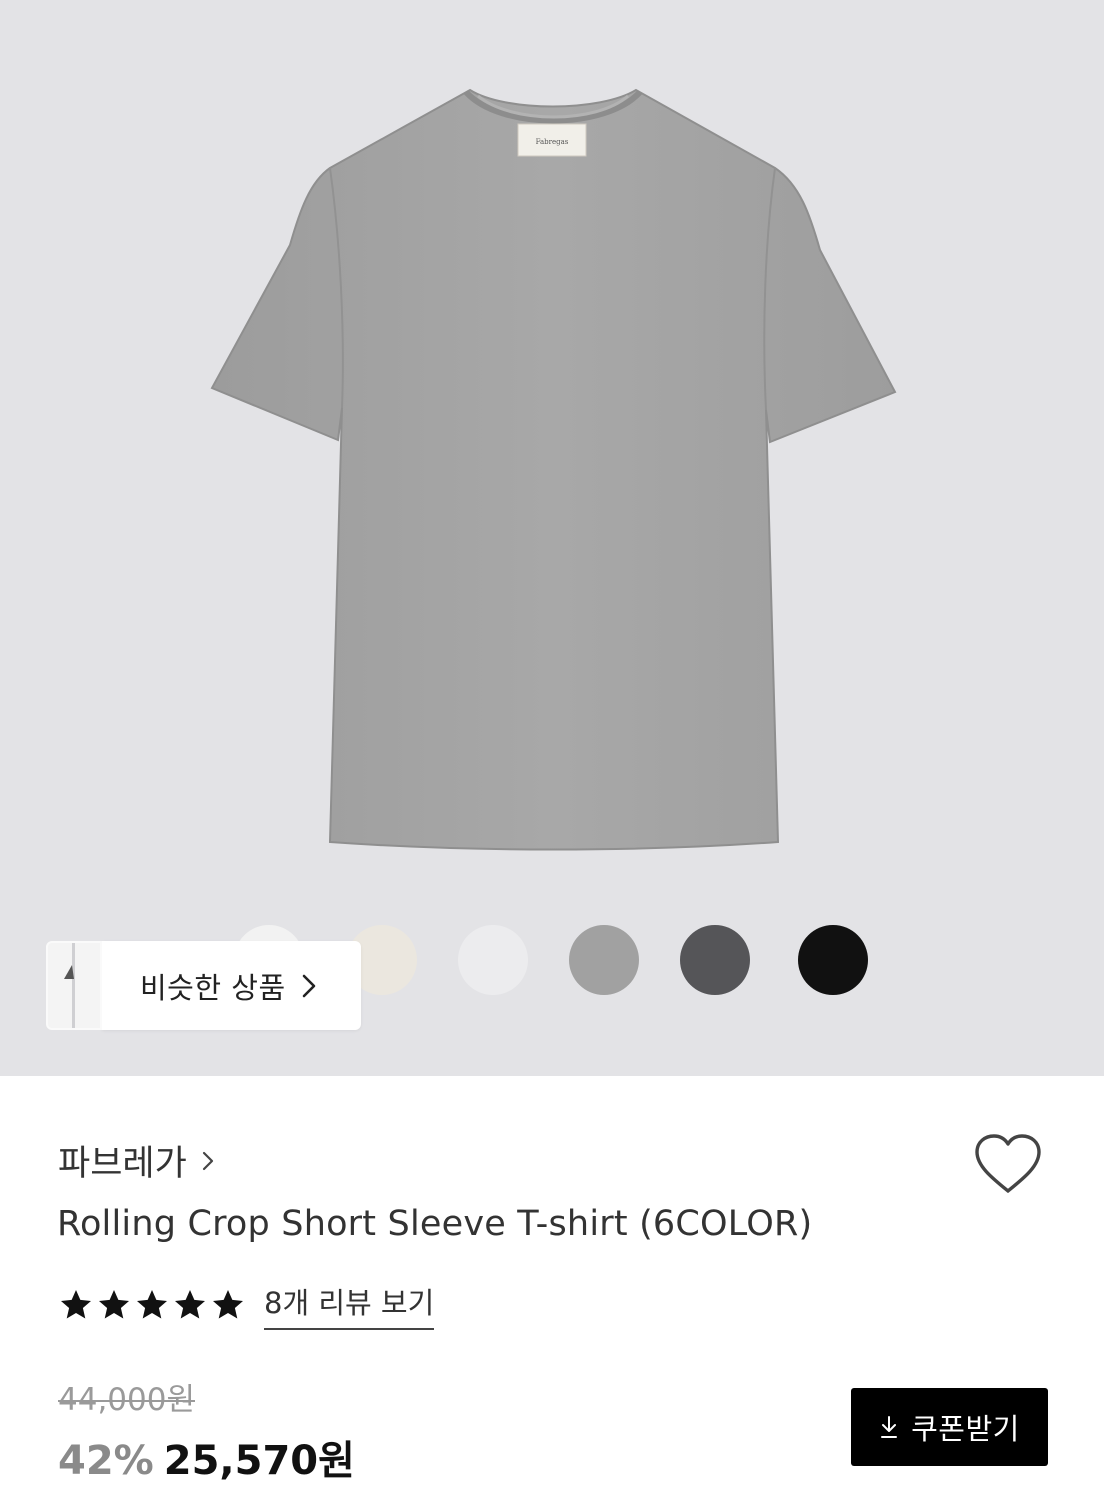 The image size is (1104, 1500). I want to click on rating-row: 8개 리뷰 보기, so click(246, 1305).